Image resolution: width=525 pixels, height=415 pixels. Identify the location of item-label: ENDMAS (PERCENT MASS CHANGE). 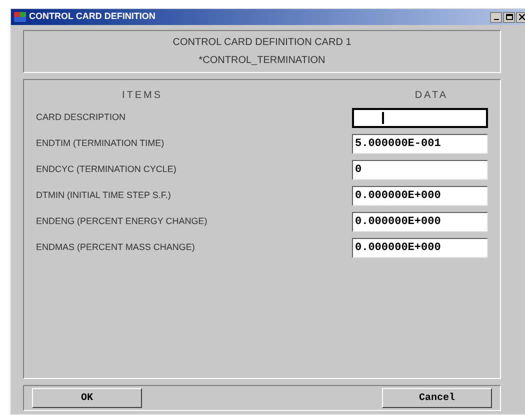
(115, 247).